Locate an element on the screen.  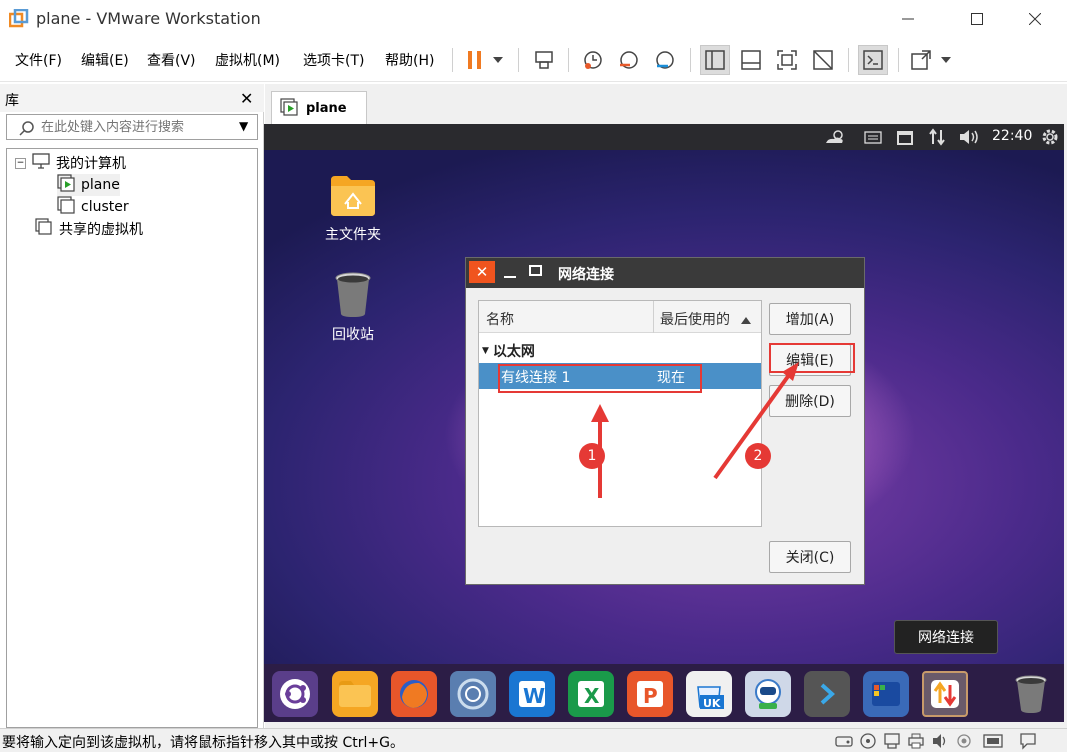
menu-bar: 文件(F) 编辑(E) 查看(V) 虚拟机(M) 选项卡(T) 帮助(H) is located at coordinates (533, 60).